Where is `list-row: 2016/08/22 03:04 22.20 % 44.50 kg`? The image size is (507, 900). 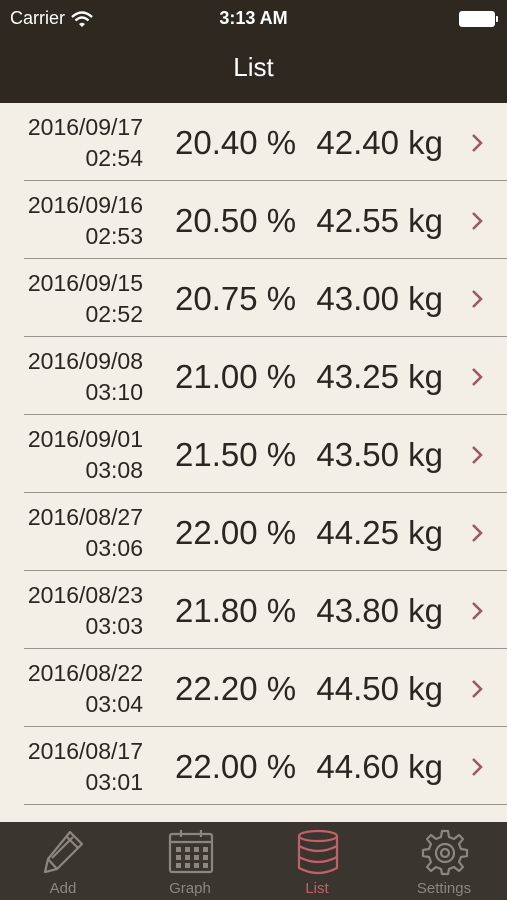
list-row: 2016/08/22 03:04 22.20 % 44.50 kg is located at coordinates (265, 688).